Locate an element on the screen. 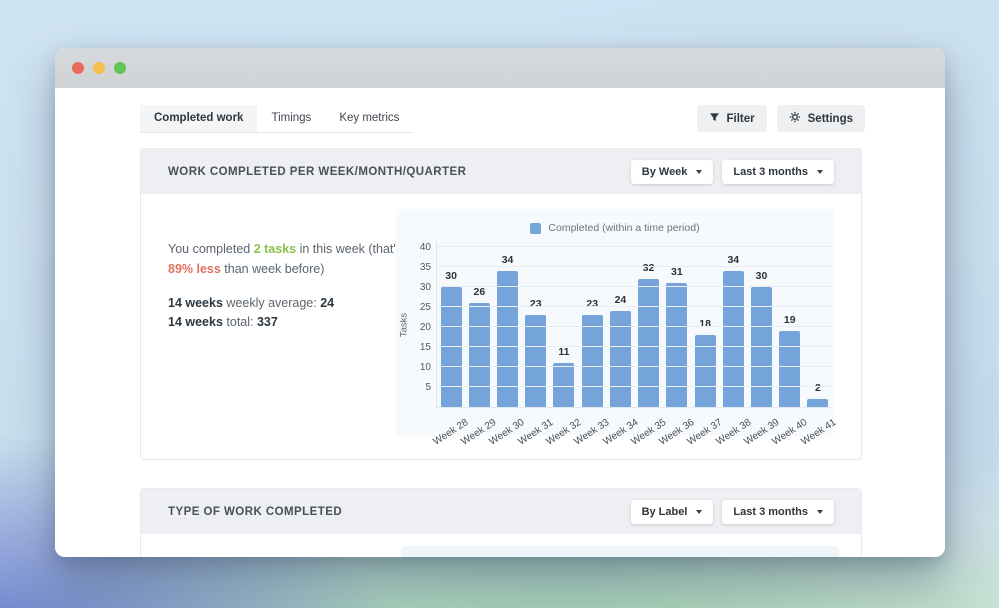 This screenshot has height=608, width=999. minimize-window-button is located at coordinates (99, 68).